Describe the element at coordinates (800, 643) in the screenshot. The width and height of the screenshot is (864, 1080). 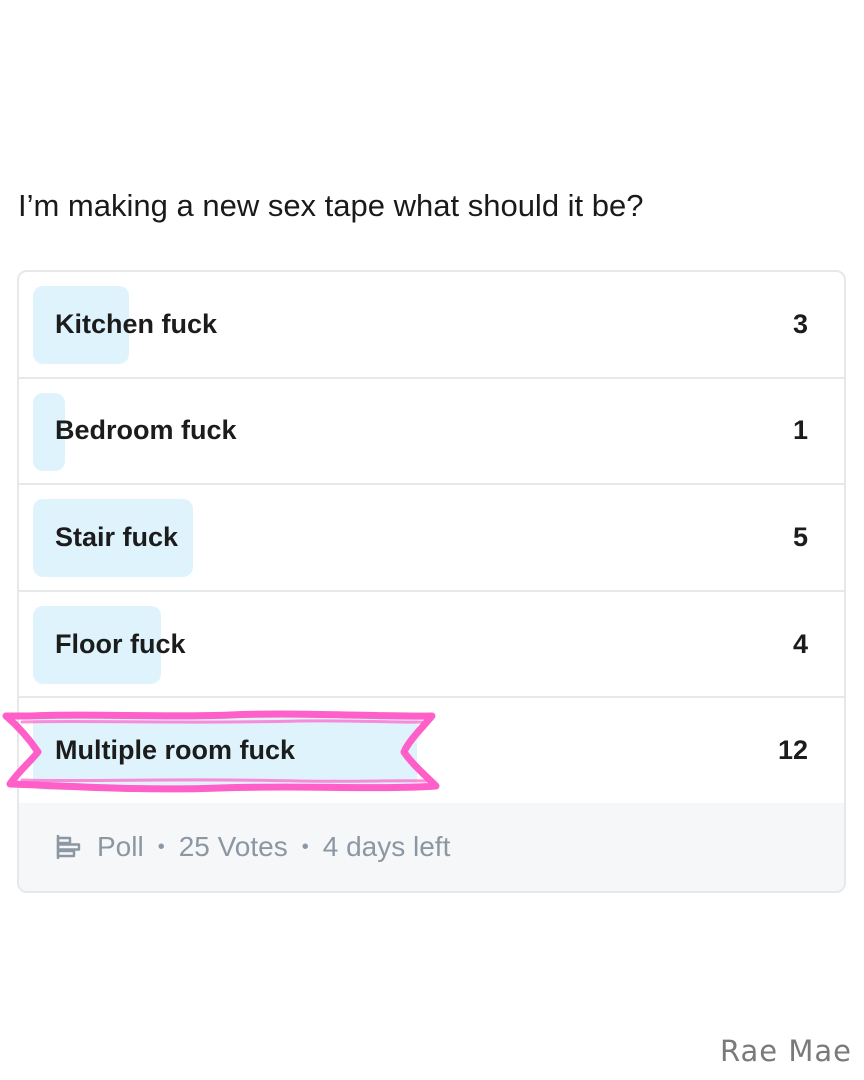
I see `vote-count: 4` at that location.